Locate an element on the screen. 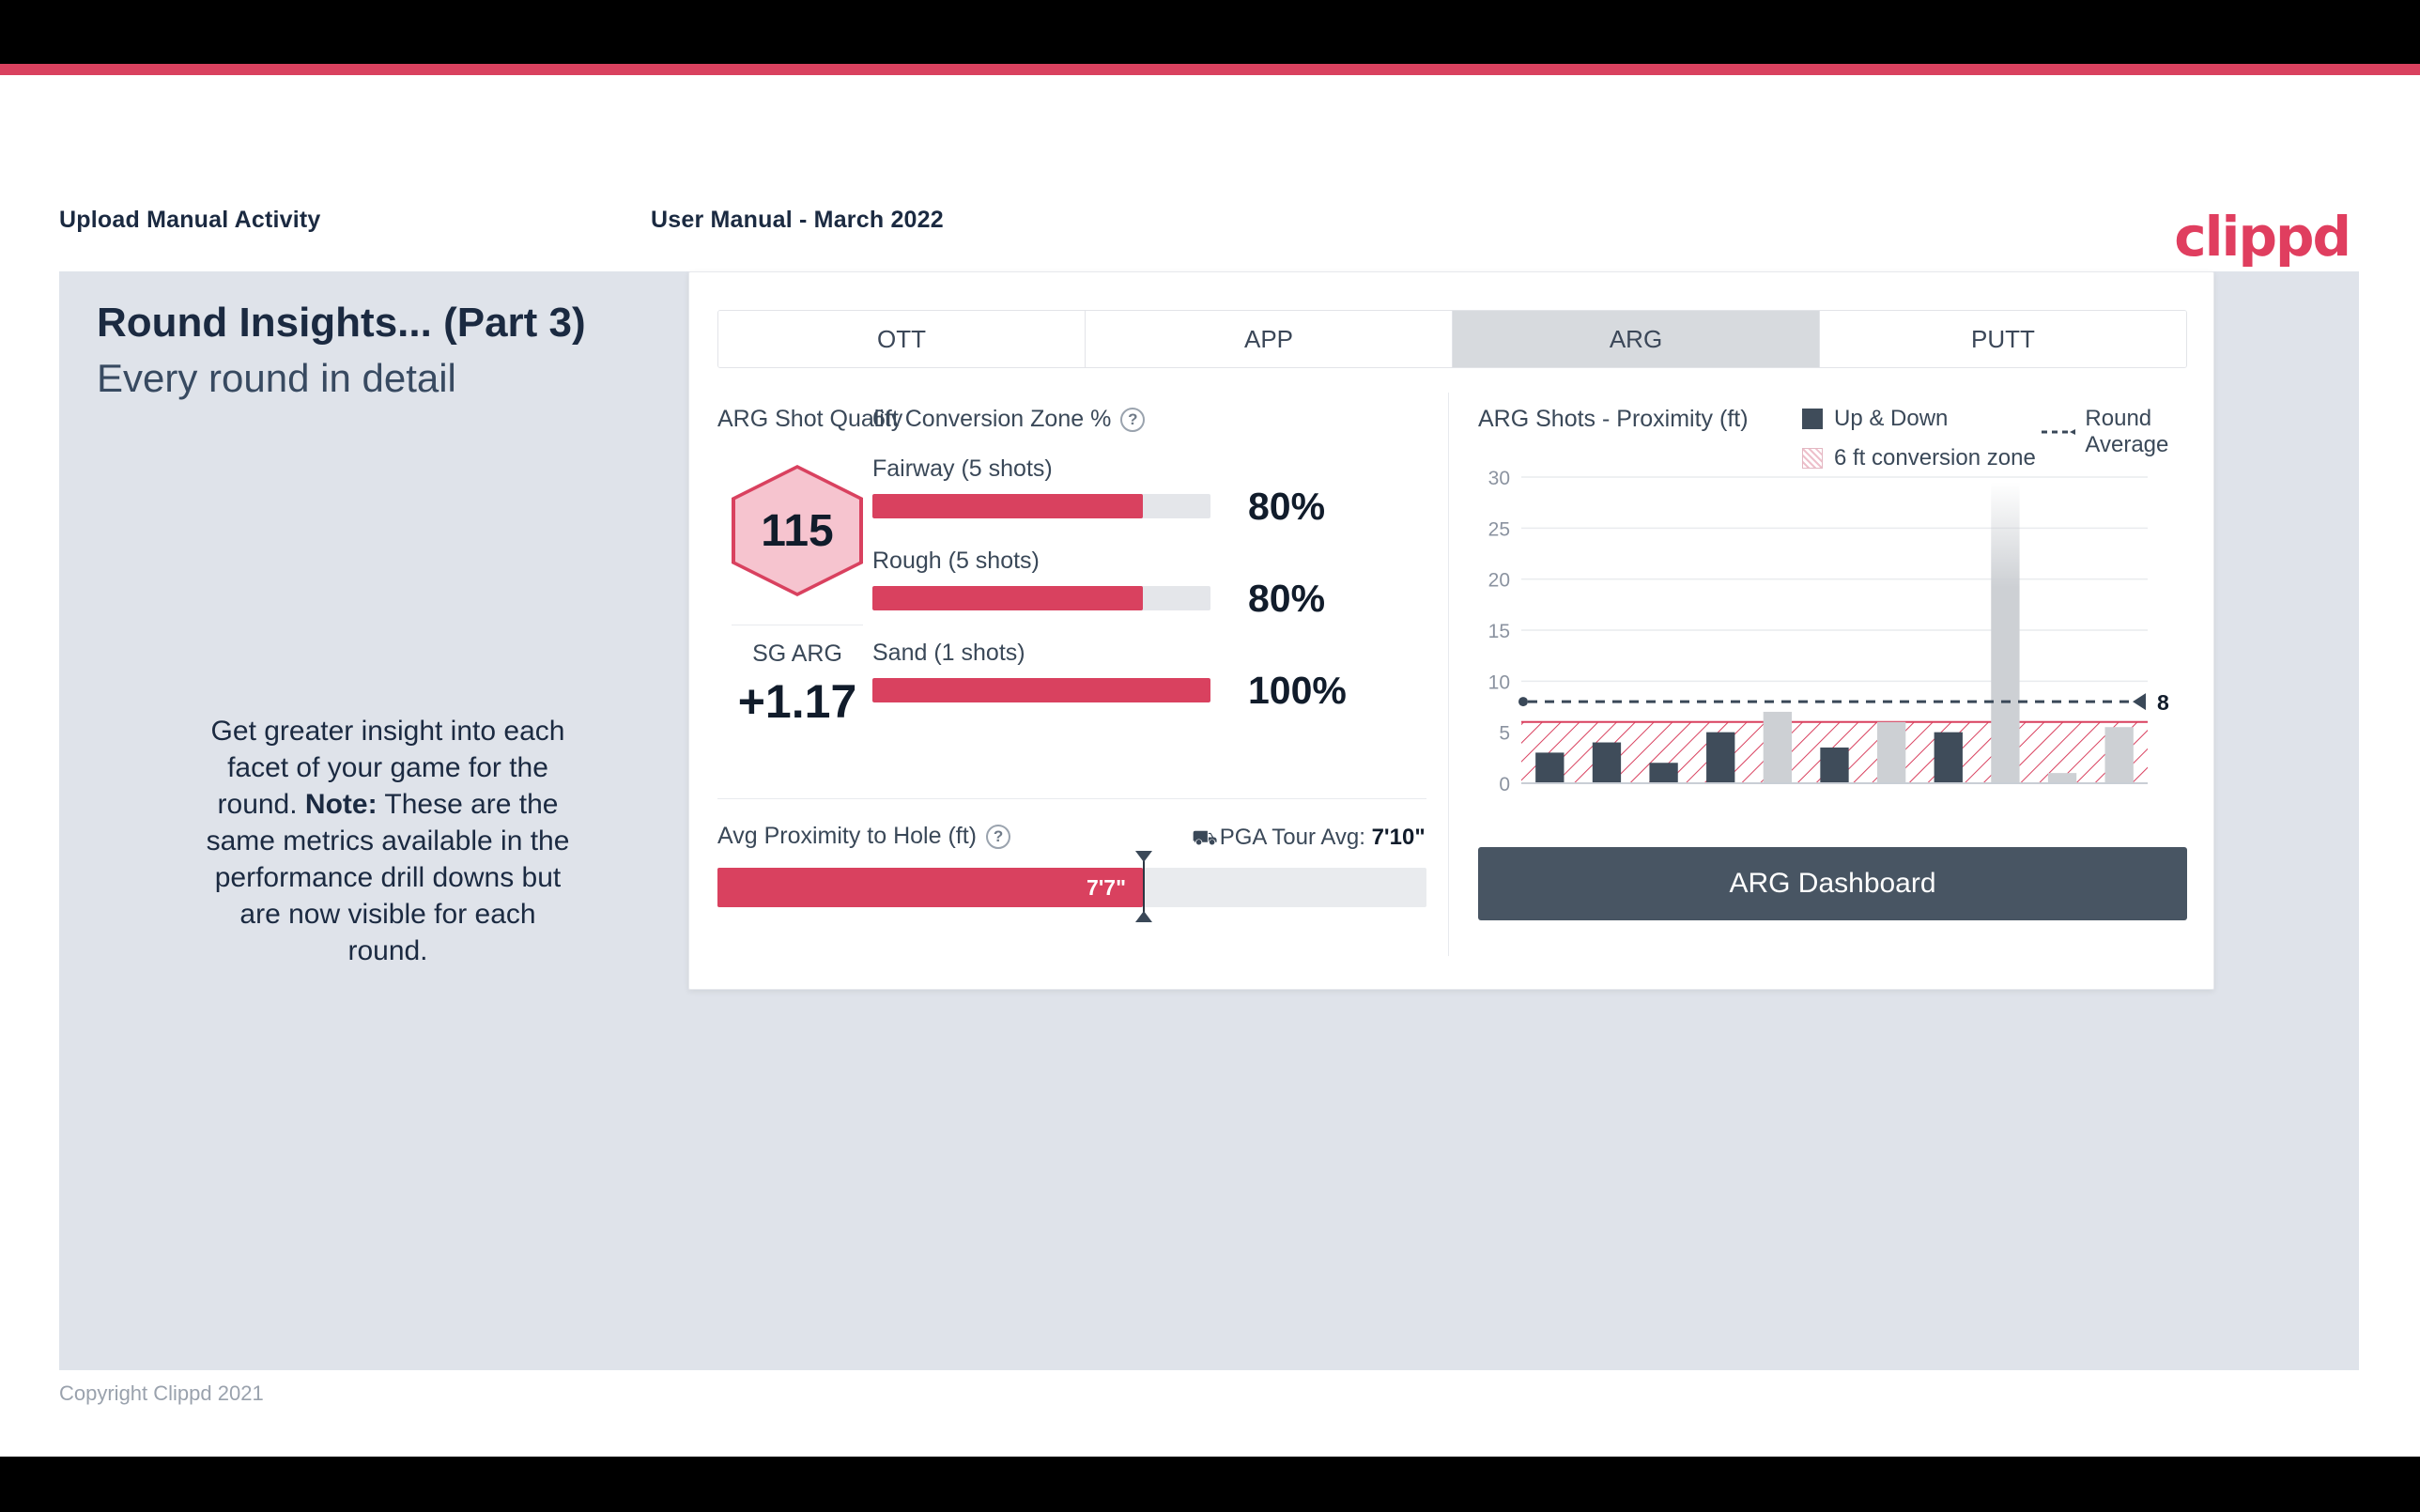  proximity-value: 7'7" is located at coordinates (1106, 887).